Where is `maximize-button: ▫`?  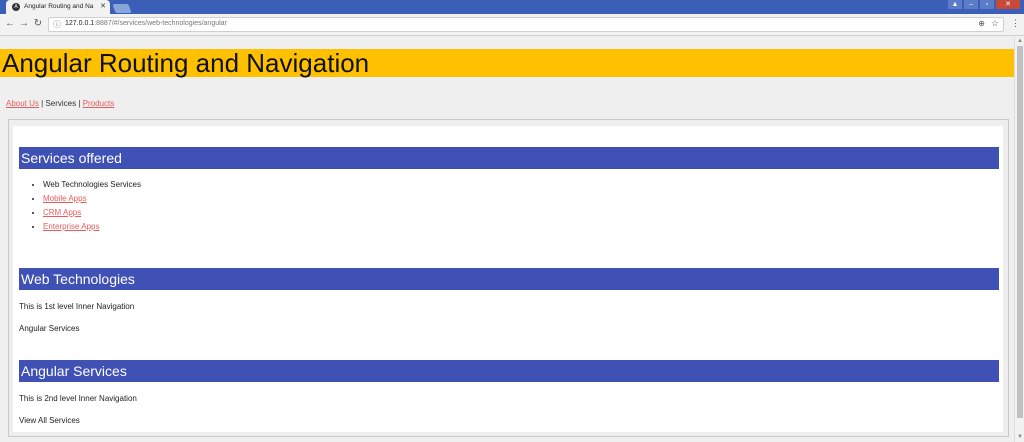
maximize-button: ▫ is located at coordinates (987, 4).